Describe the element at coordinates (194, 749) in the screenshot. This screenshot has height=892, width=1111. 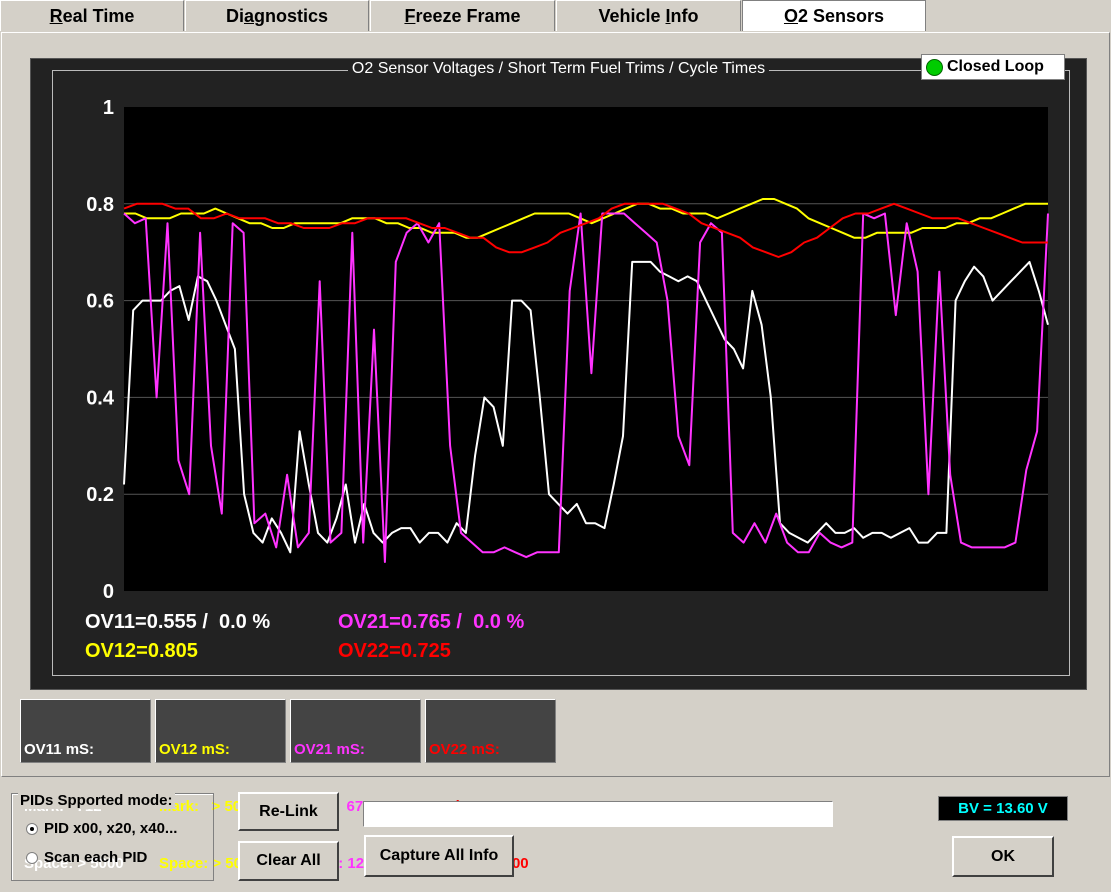
I see `ms-title: OV12 mS:` at that location.